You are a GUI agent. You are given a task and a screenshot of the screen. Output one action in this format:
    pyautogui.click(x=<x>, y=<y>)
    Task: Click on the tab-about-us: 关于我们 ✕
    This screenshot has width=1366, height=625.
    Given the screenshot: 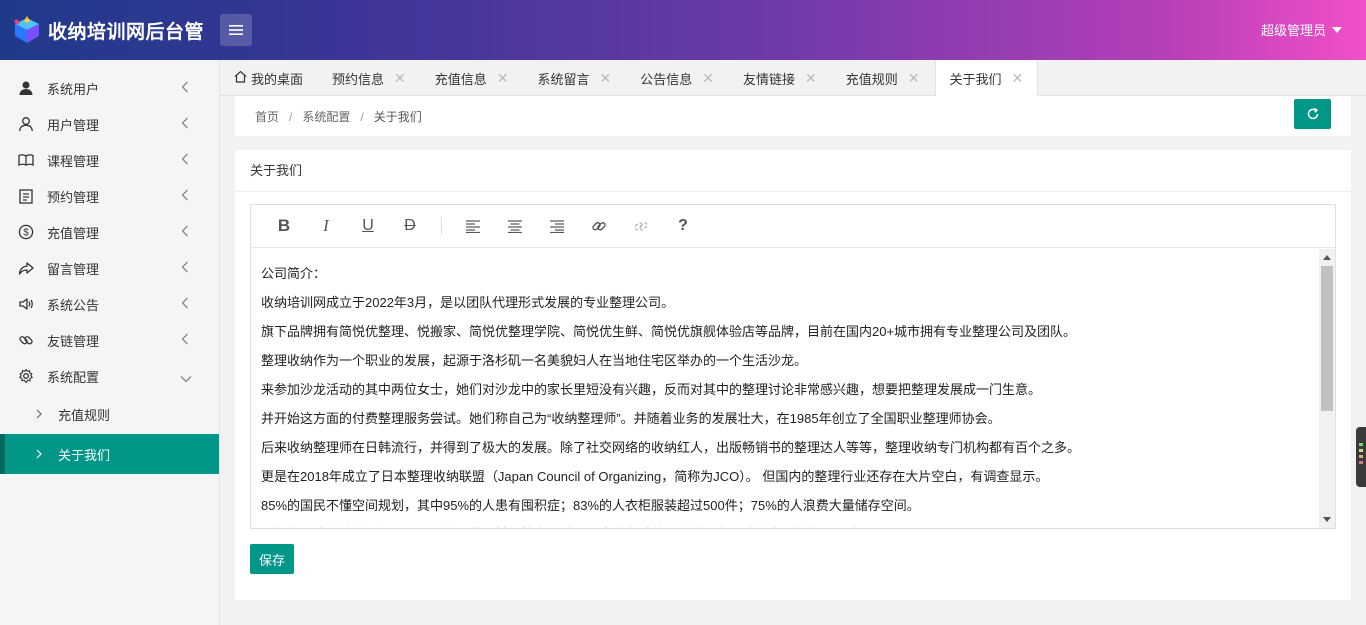 What is the action you would take?
    pyautogui.click(x=986, y=78)
    